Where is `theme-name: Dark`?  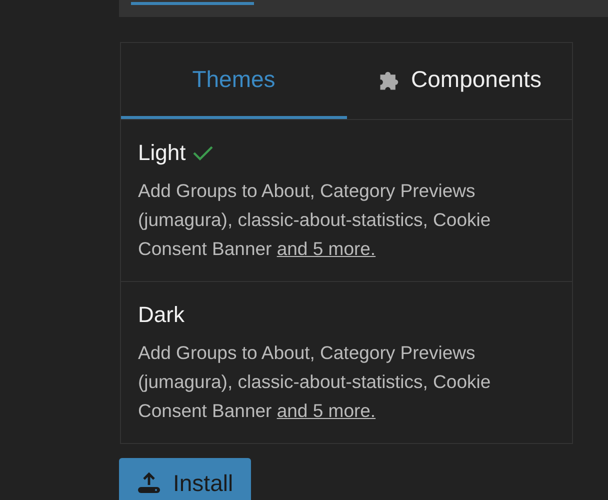
theme-name: Dark is located at coordinates (161, 315).